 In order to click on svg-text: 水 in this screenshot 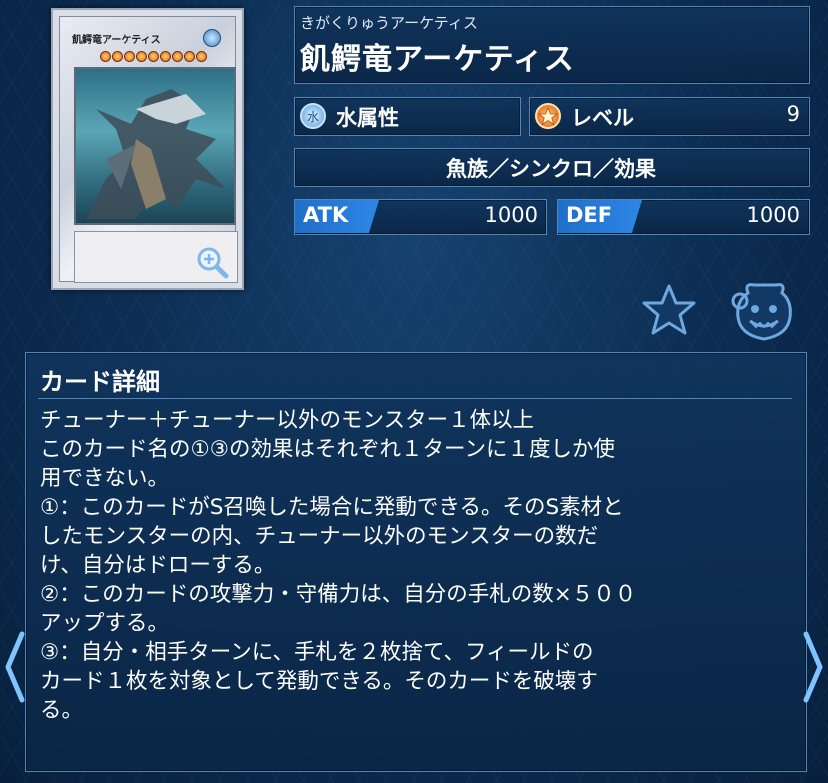, I will do `click(313, 117)`.